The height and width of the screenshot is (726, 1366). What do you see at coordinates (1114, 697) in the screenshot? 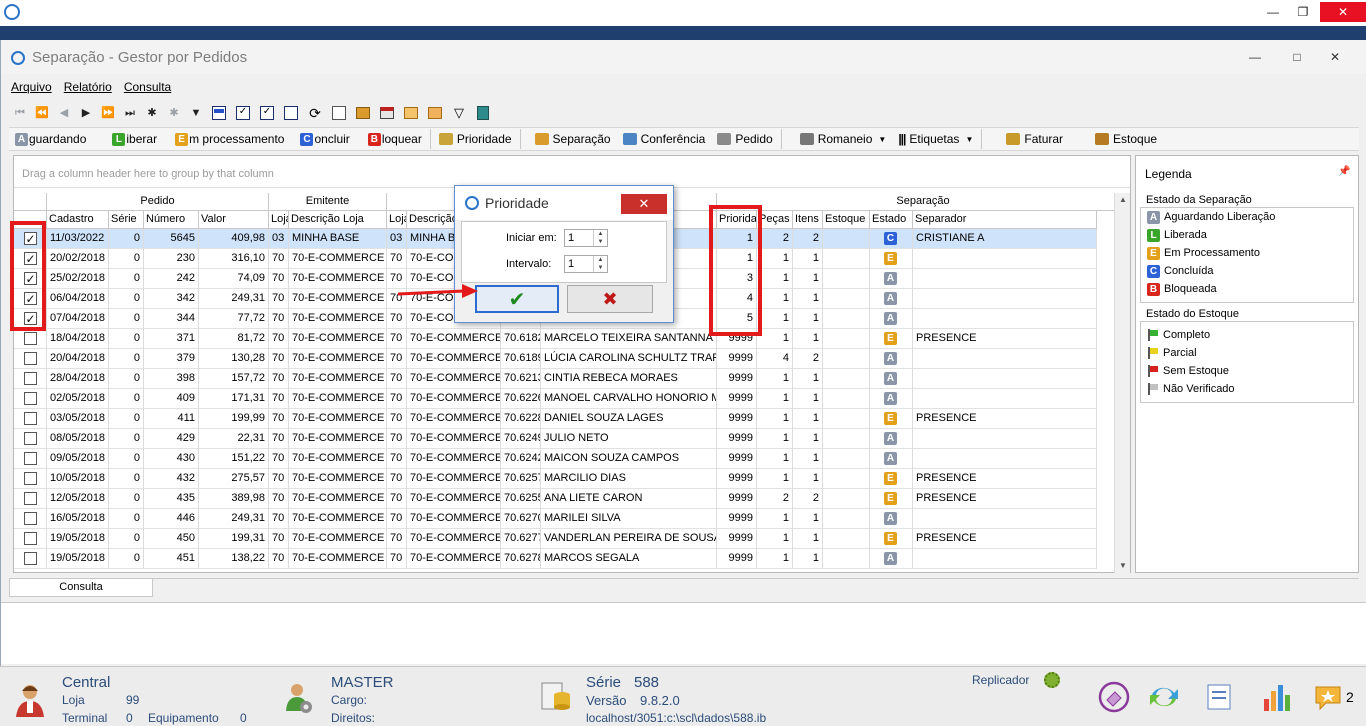
I see `tag-icon` at bounding box center [1114, 697].